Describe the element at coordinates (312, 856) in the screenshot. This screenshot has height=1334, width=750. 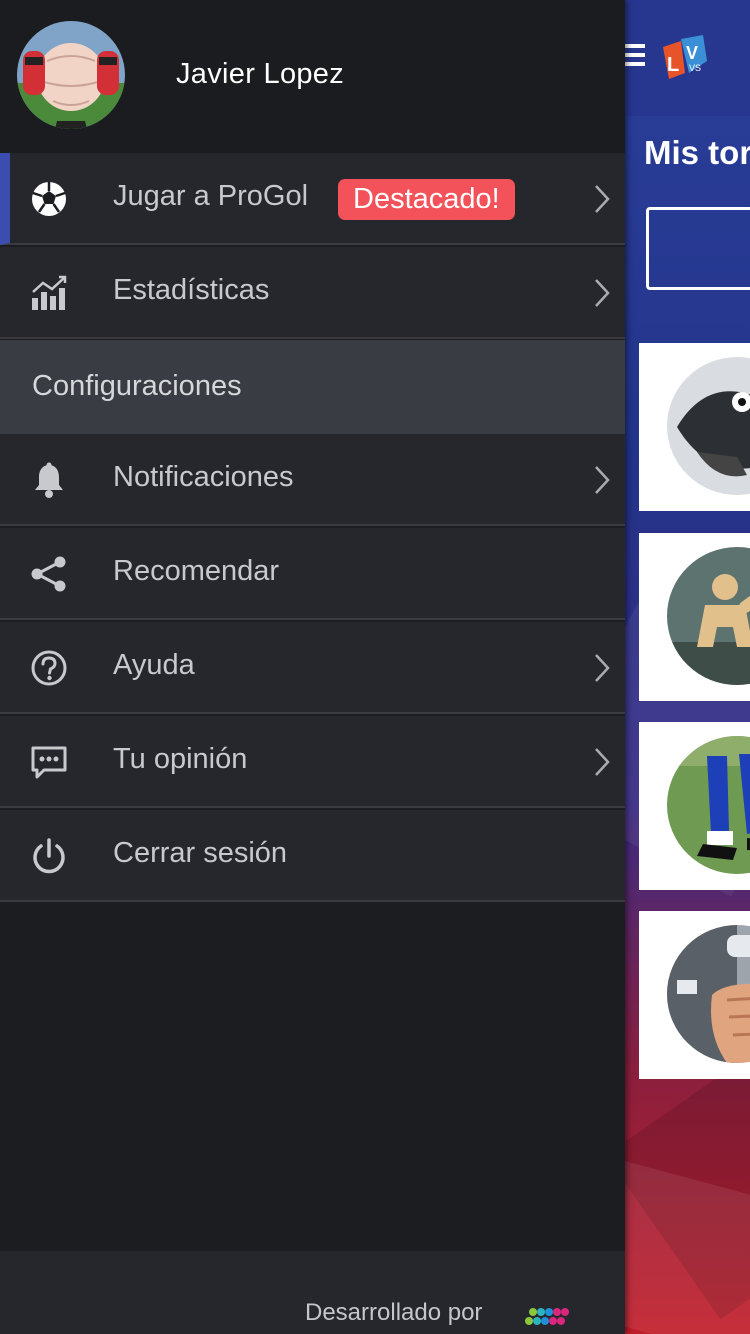
I see `menu-item-cerrar-sesion: Cerrar sesión` at that location.